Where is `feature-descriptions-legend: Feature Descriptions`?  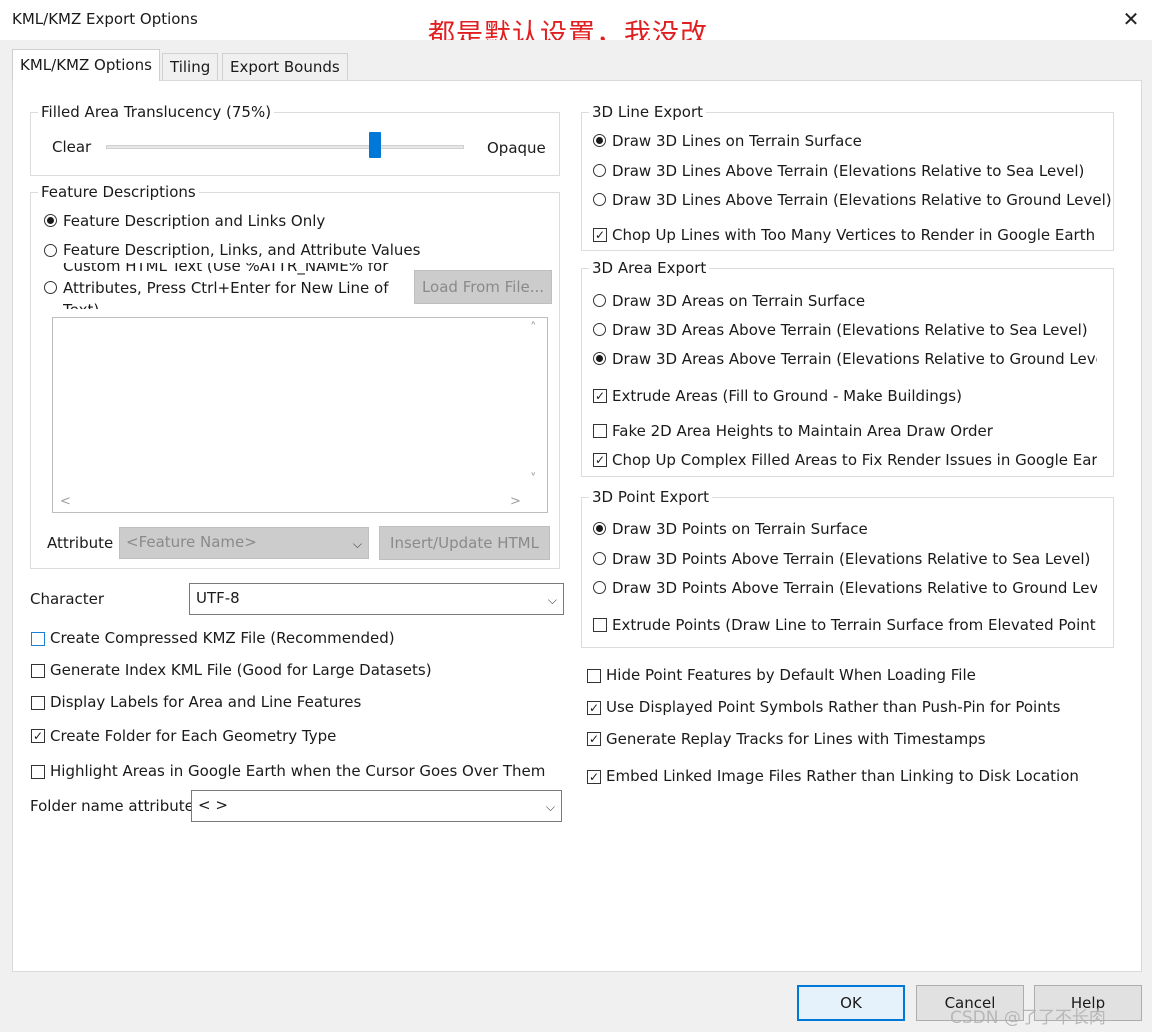 feature-descriptions-legend: Feature Descriptions is located at coordinates (118, 192).